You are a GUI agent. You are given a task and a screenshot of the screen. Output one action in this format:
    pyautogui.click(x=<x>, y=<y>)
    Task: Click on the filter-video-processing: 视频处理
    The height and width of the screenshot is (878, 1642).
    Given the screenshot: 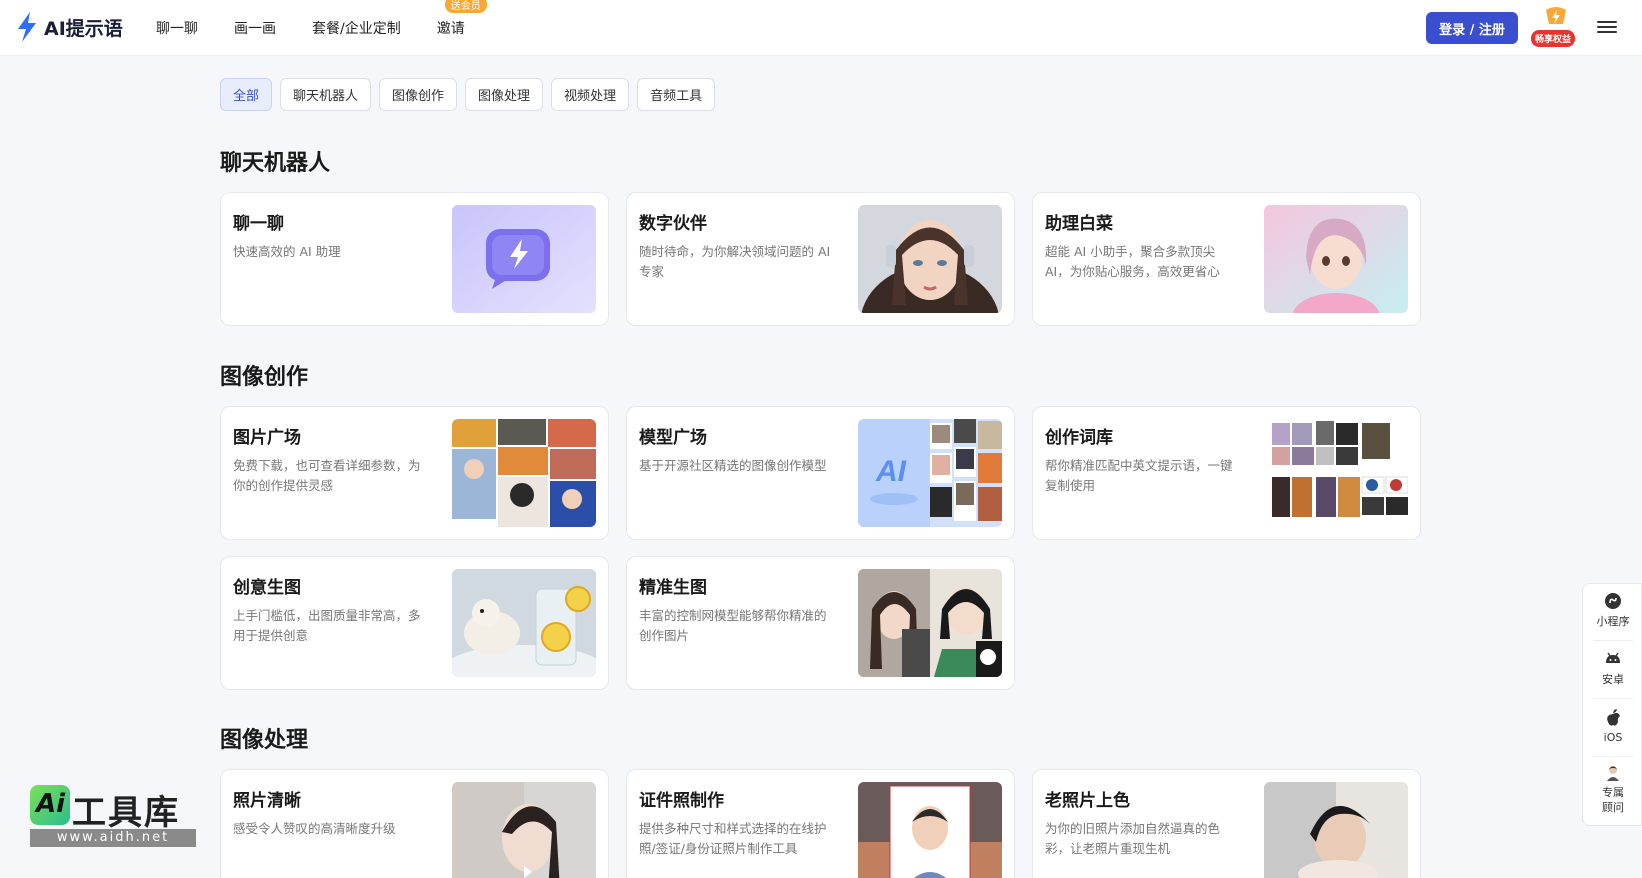 What is the action you would take?
    pyautogui.click(x=590, y=94)
    